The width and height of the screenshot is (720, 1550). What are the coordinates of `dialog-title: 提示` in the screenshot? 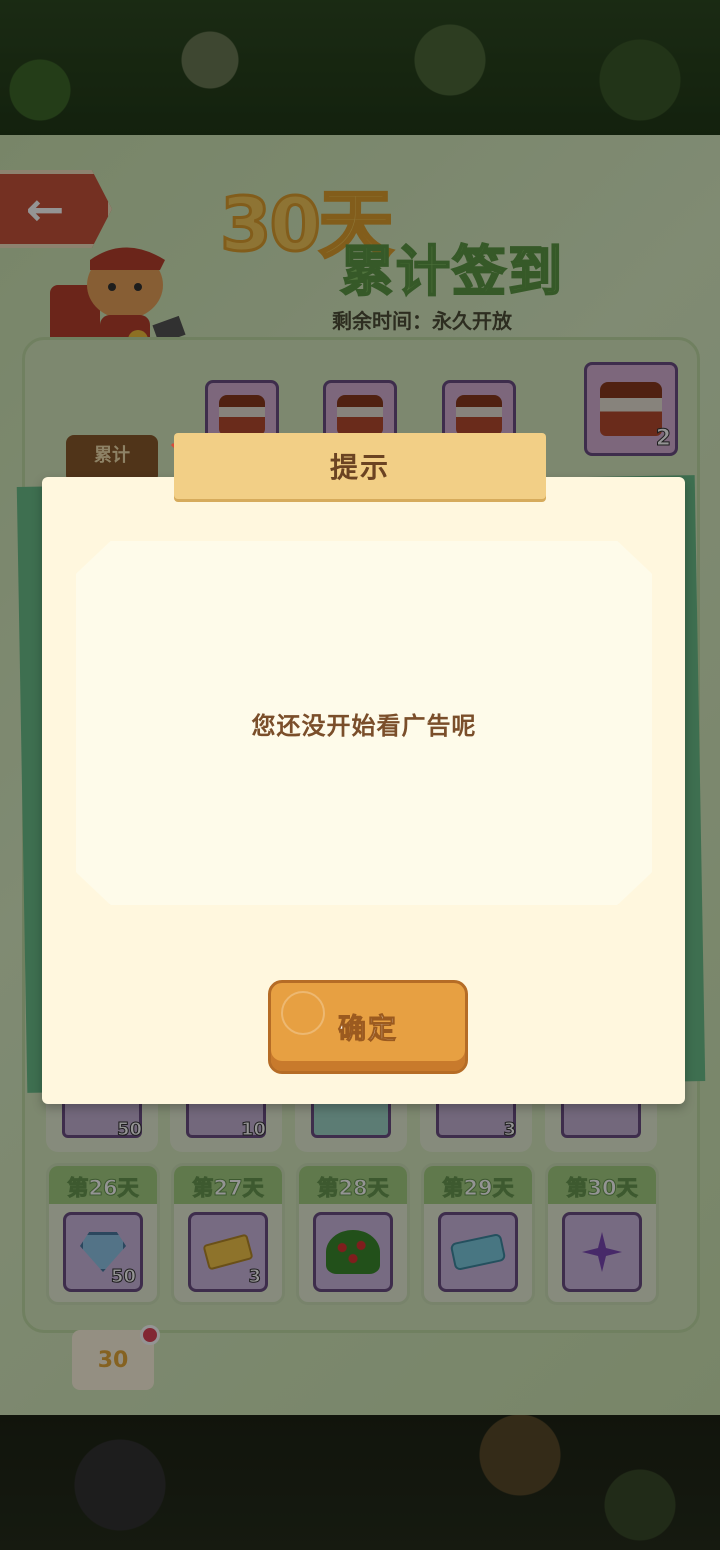 It's located at (359, 467).